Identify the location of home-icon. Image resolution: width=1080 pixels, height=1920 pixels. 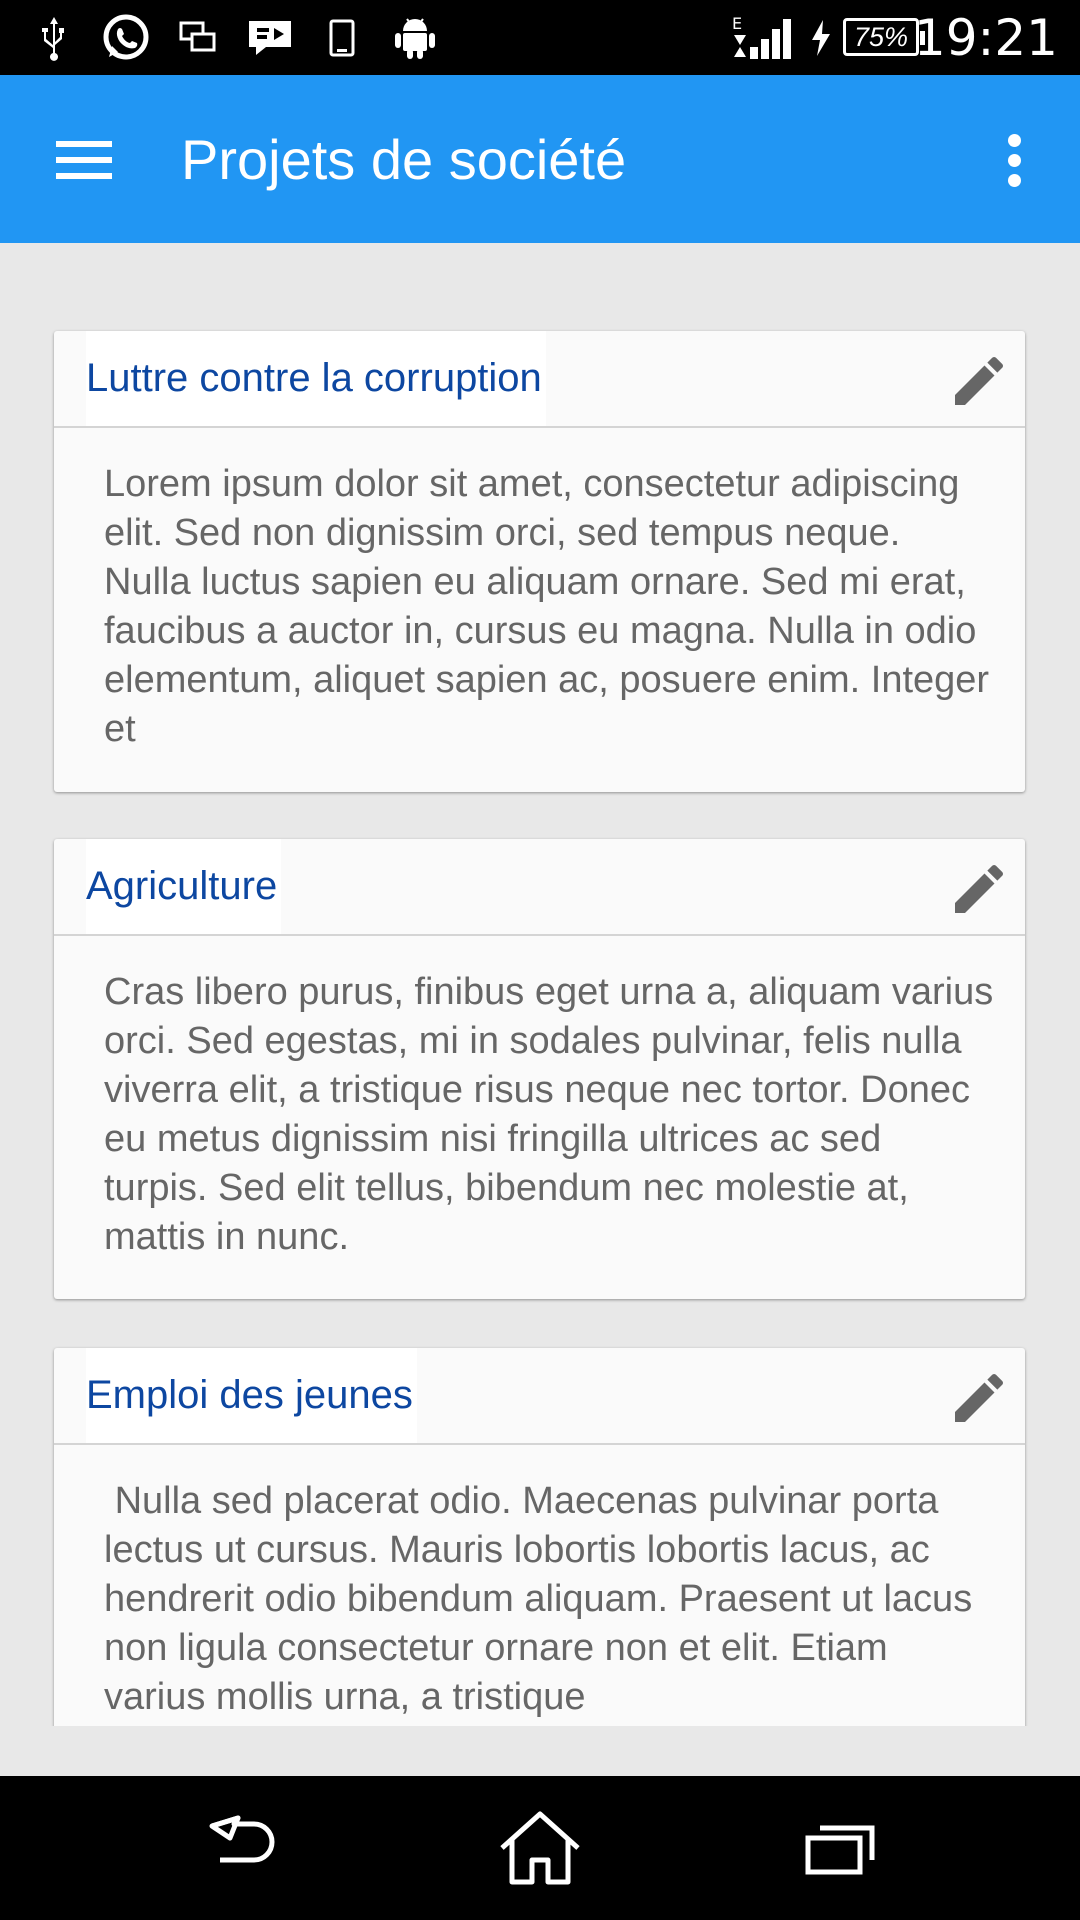
(540, 1848).